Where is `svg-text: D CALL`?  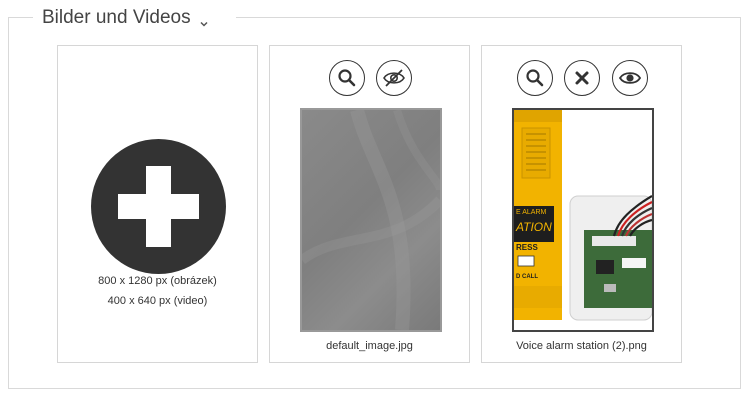 svg-text: D CALL is located at coordinates (527, 277).